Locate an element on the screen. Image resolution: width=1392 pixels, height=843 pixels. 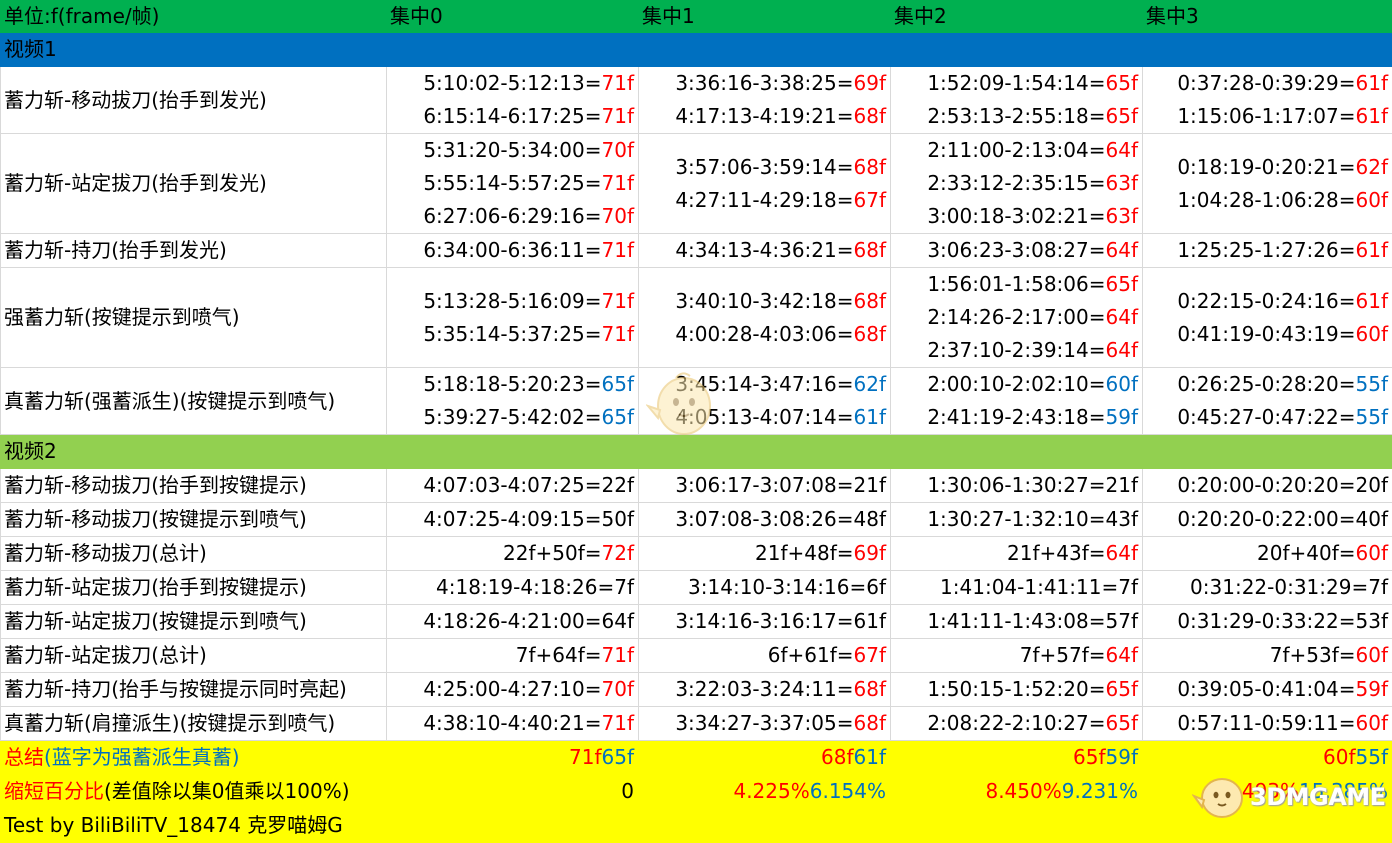
data-cell: 0:20:00-0:20:20=20f is located at coordinates (1267, 486).